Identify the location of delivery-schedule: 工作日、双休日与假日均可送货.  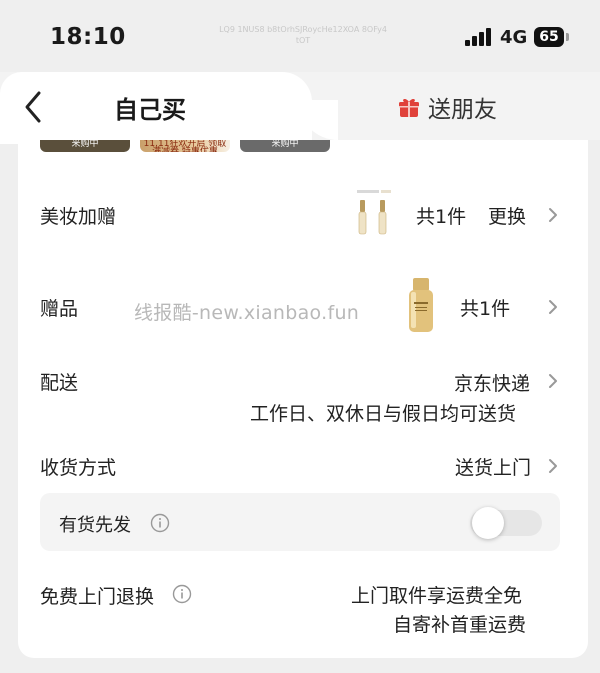
(383, 414).